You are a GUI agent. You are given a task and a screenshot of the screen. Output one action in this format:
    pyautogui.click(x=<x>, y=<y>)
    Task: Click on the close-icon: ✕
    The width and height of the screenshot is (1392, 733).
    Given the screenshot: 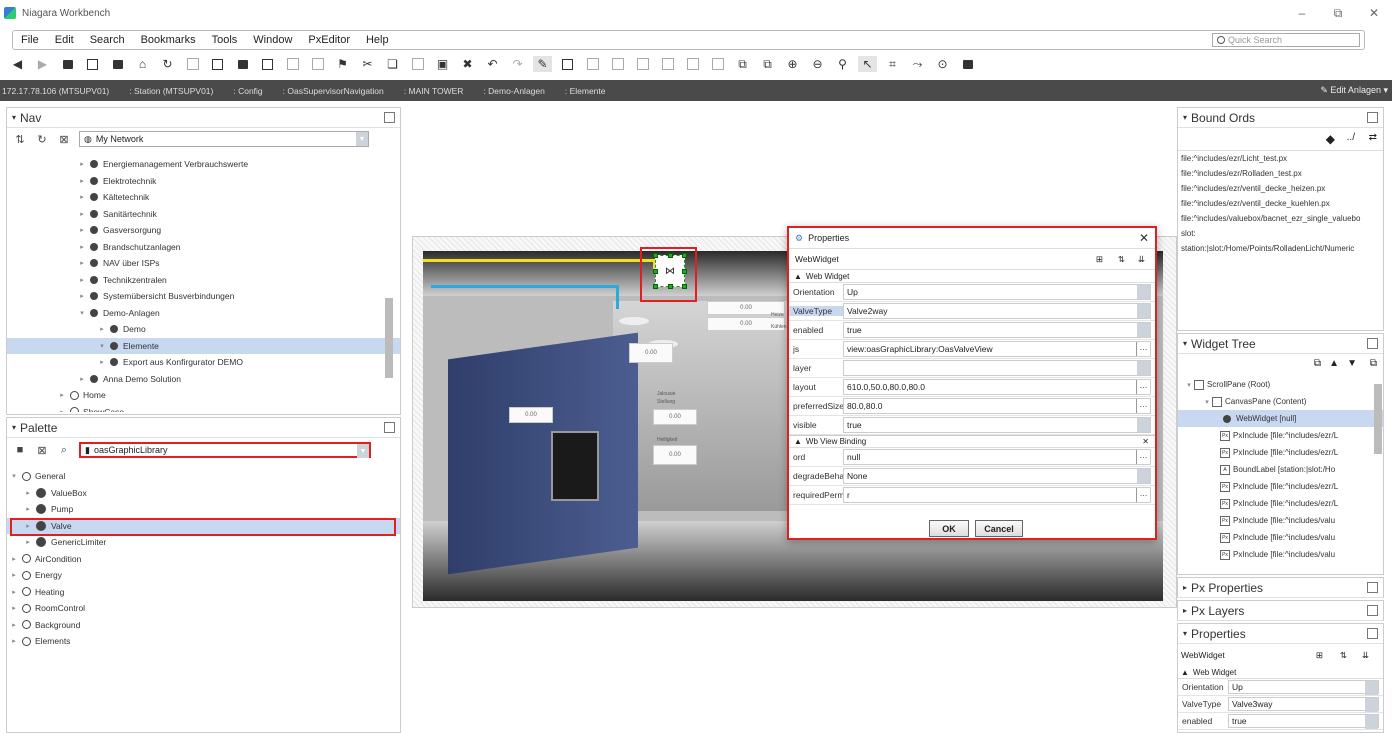 What is the action you would take?
    pyautogui.click(x=1144, y=238)
    